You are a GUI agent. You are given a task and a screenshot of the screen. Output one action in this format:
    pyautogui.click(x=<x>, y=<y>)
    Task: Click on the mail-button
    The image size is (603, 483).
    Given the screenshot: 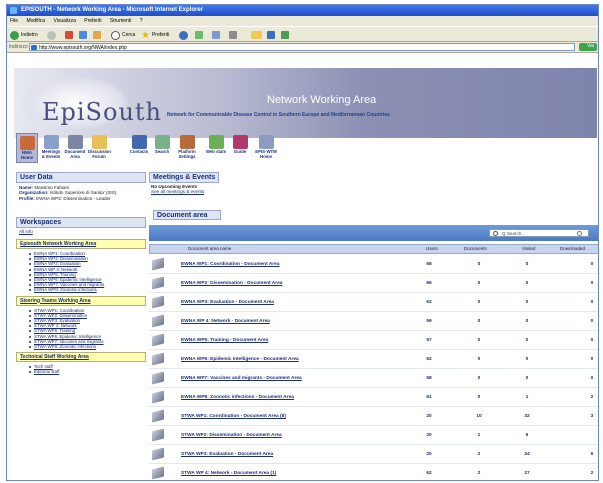 What is the action you would take?
    pyautogui.click(x=216, y=35)
    